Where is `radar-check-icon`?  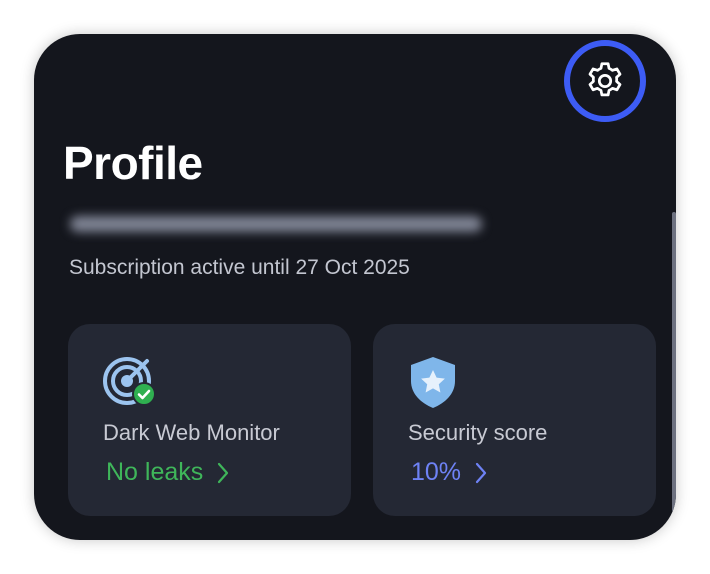
radar-check-icon is located at coordinates (129, 381).